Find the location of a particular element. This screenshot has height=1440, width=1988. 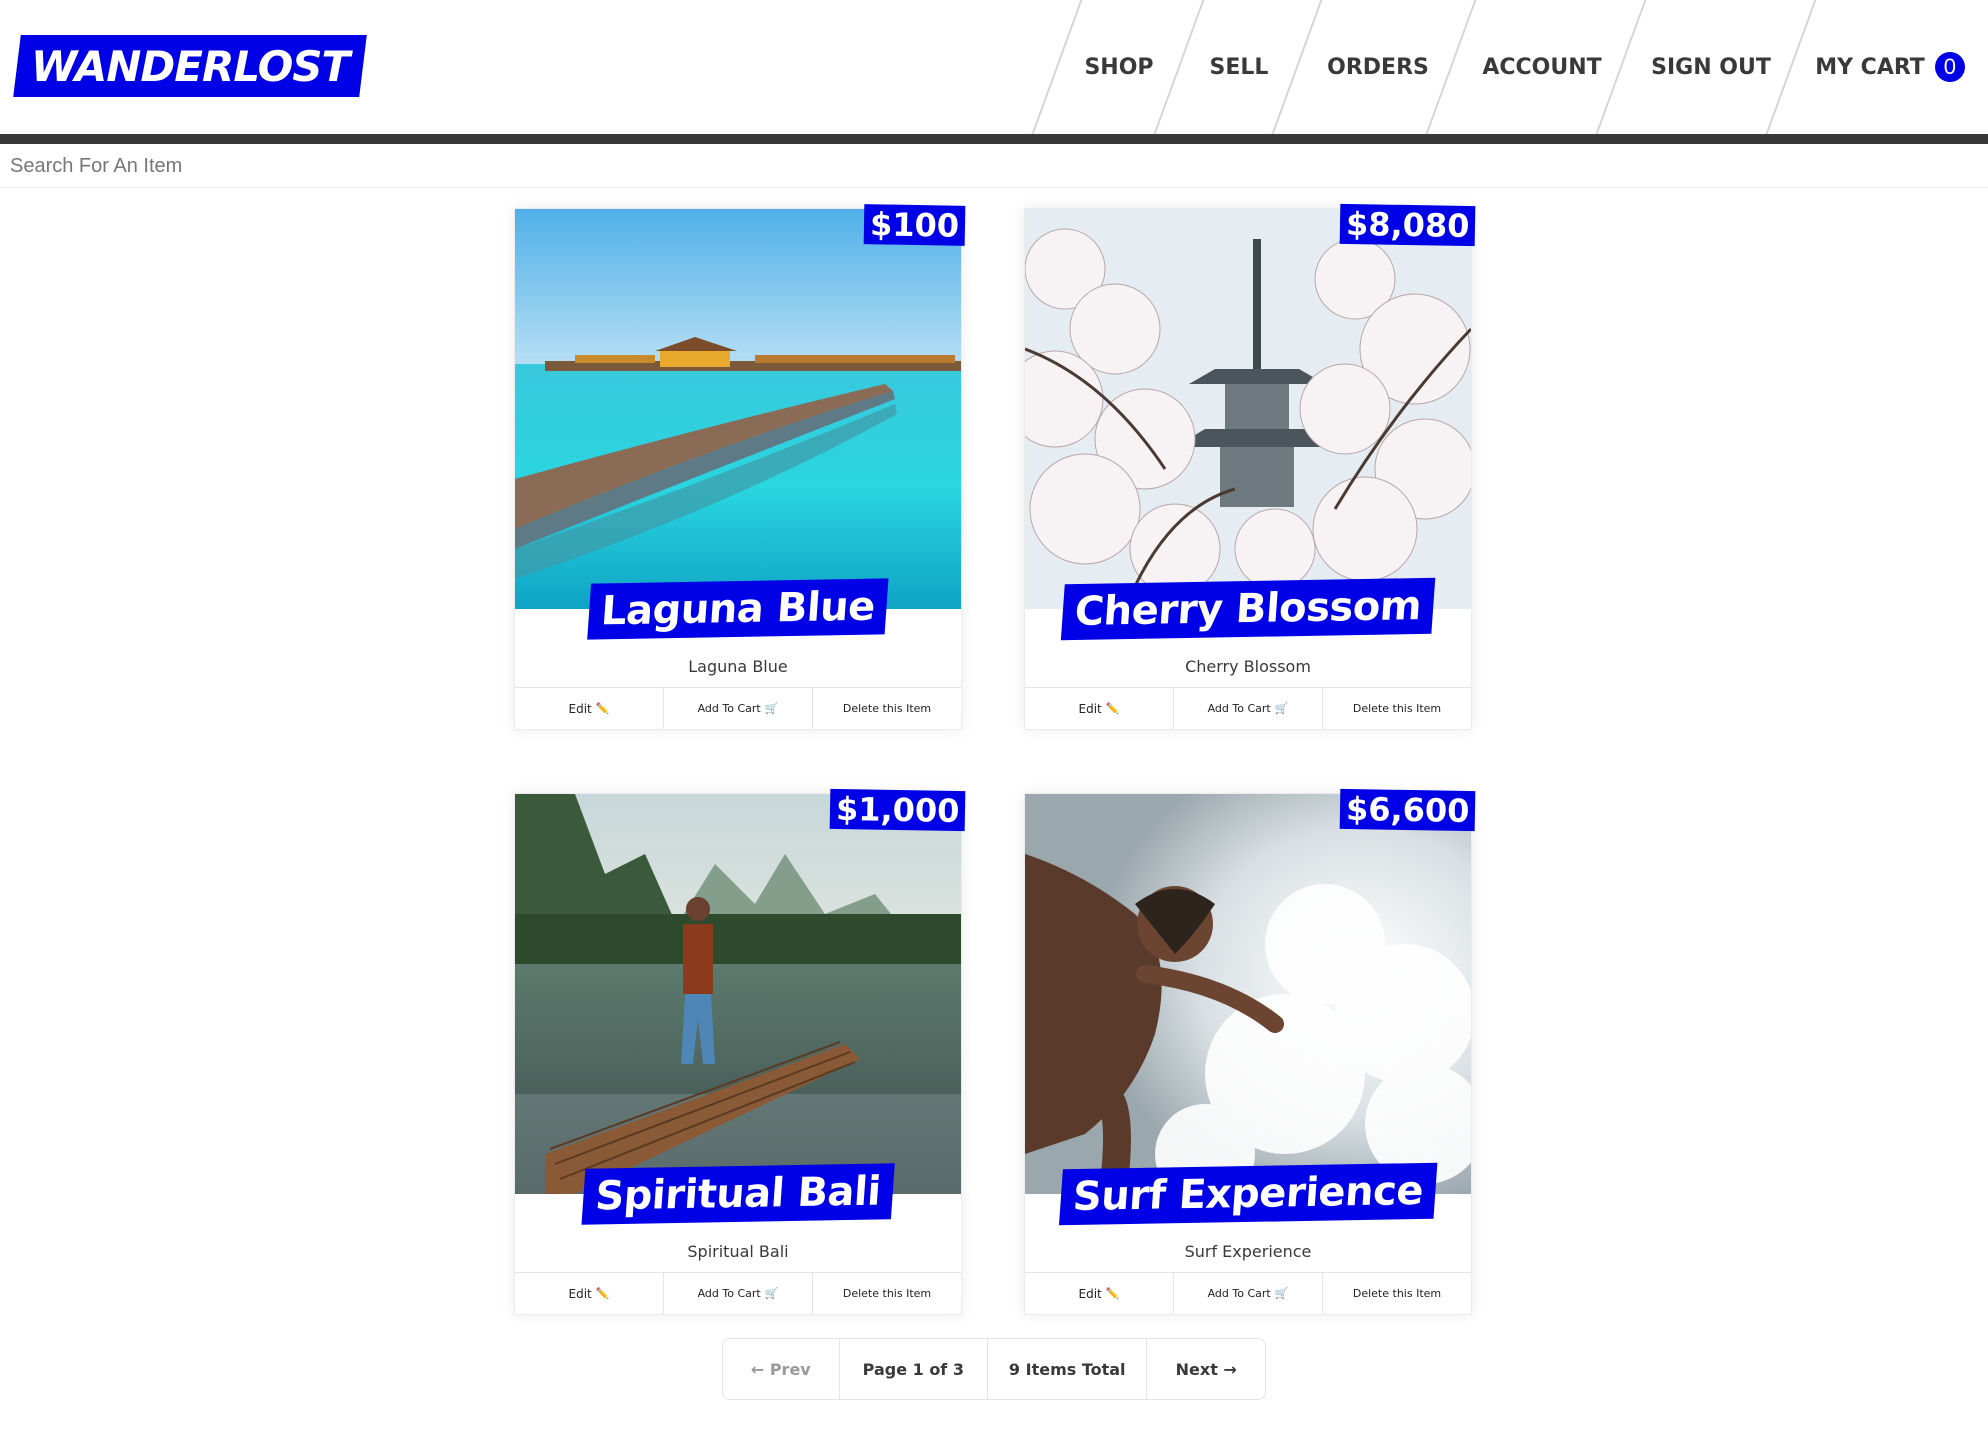

bamboo-raft-river-photo is located at coordinates (738, 994).